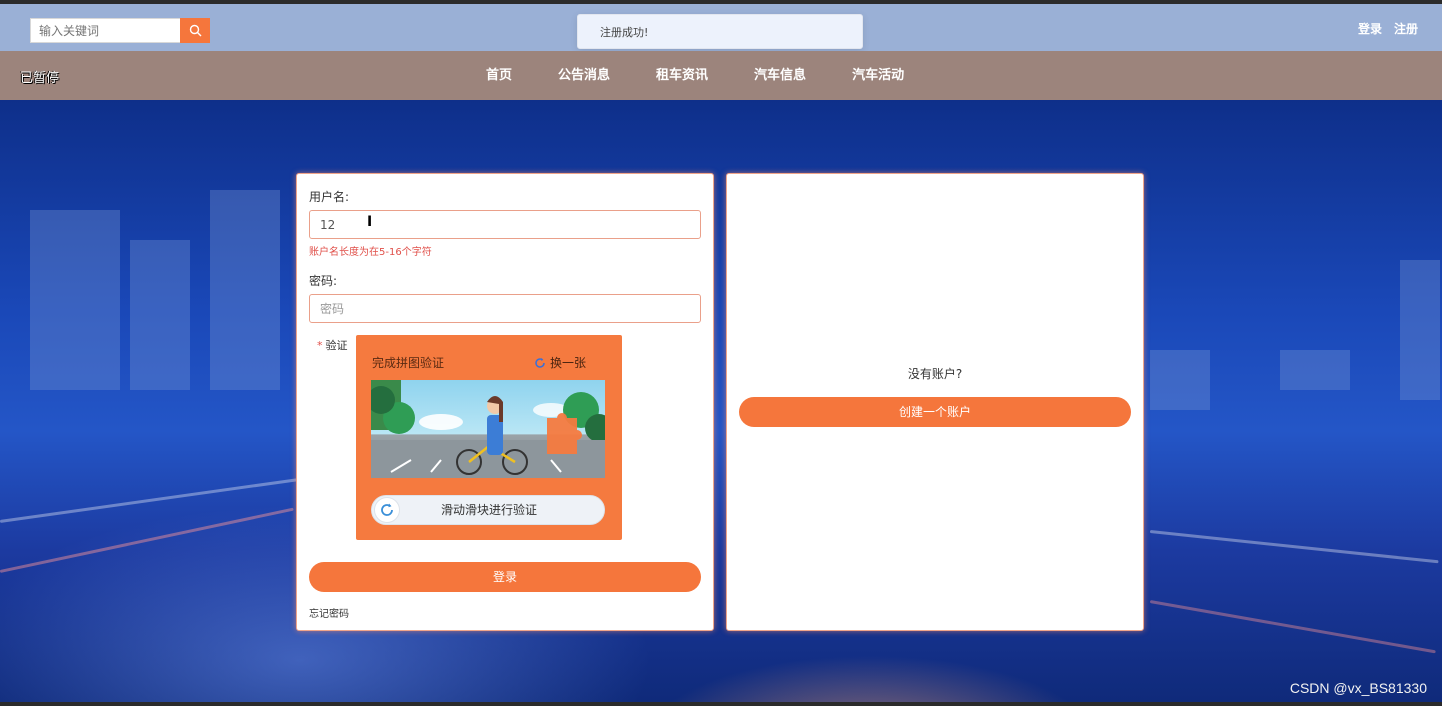 The width and height of the screenshot is (1442, 706). What do you see at coordinates (935, 412) in the screenshot?
I see `create-account-button: 创建一个账户` at bounding box center [935, 412].